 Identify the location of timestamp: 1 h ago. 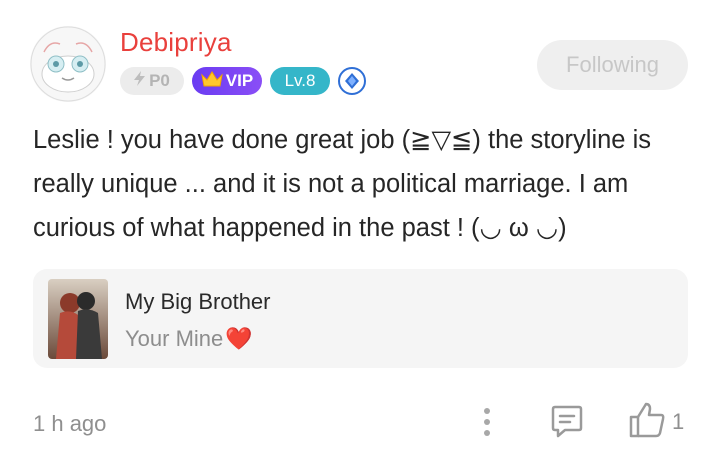
(70, 423).